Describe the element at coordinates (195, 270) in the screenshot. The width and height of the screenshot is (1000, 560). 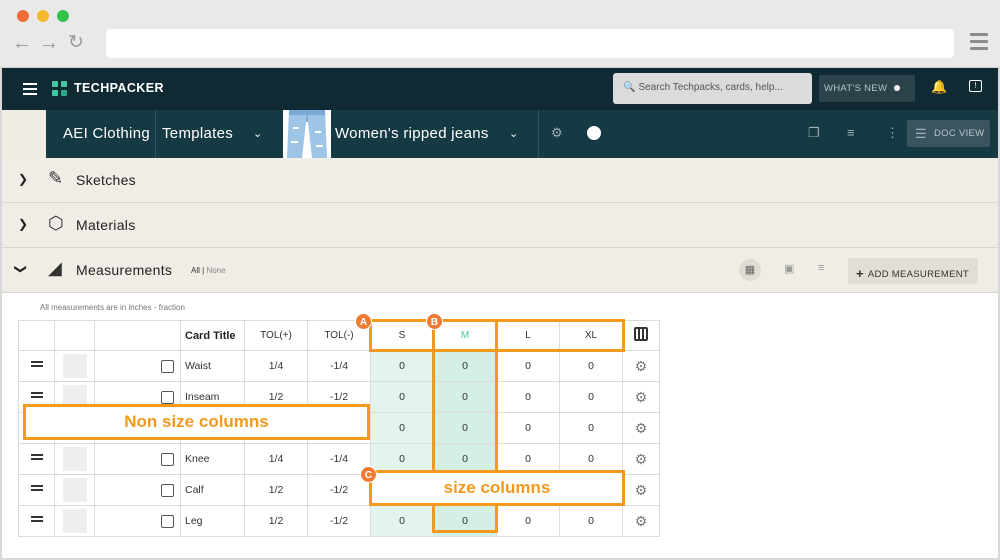
I see `filter-all: All` at that location.